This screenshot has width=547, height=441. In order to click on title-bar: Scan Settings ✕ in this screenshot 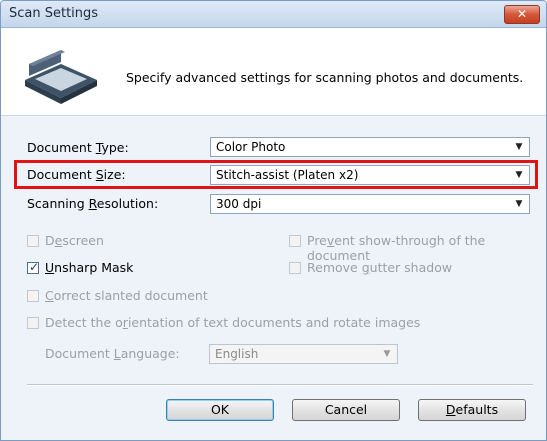, I will do `click(273, 14)`.